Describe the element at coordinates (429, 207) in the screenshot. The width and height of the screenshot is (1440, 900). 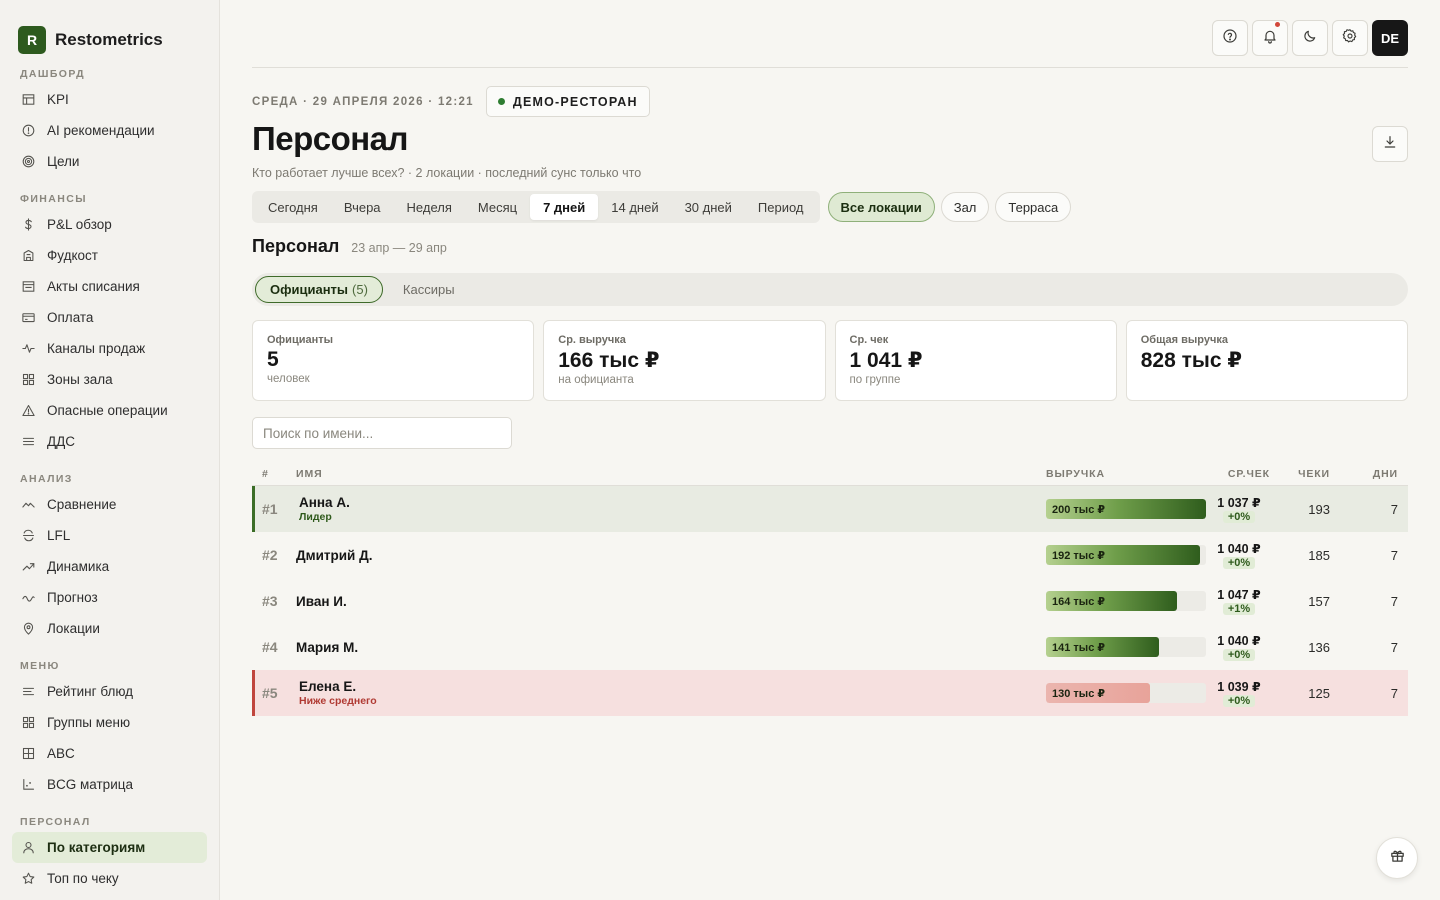
I see `period-неделя: Неделя` at that location.